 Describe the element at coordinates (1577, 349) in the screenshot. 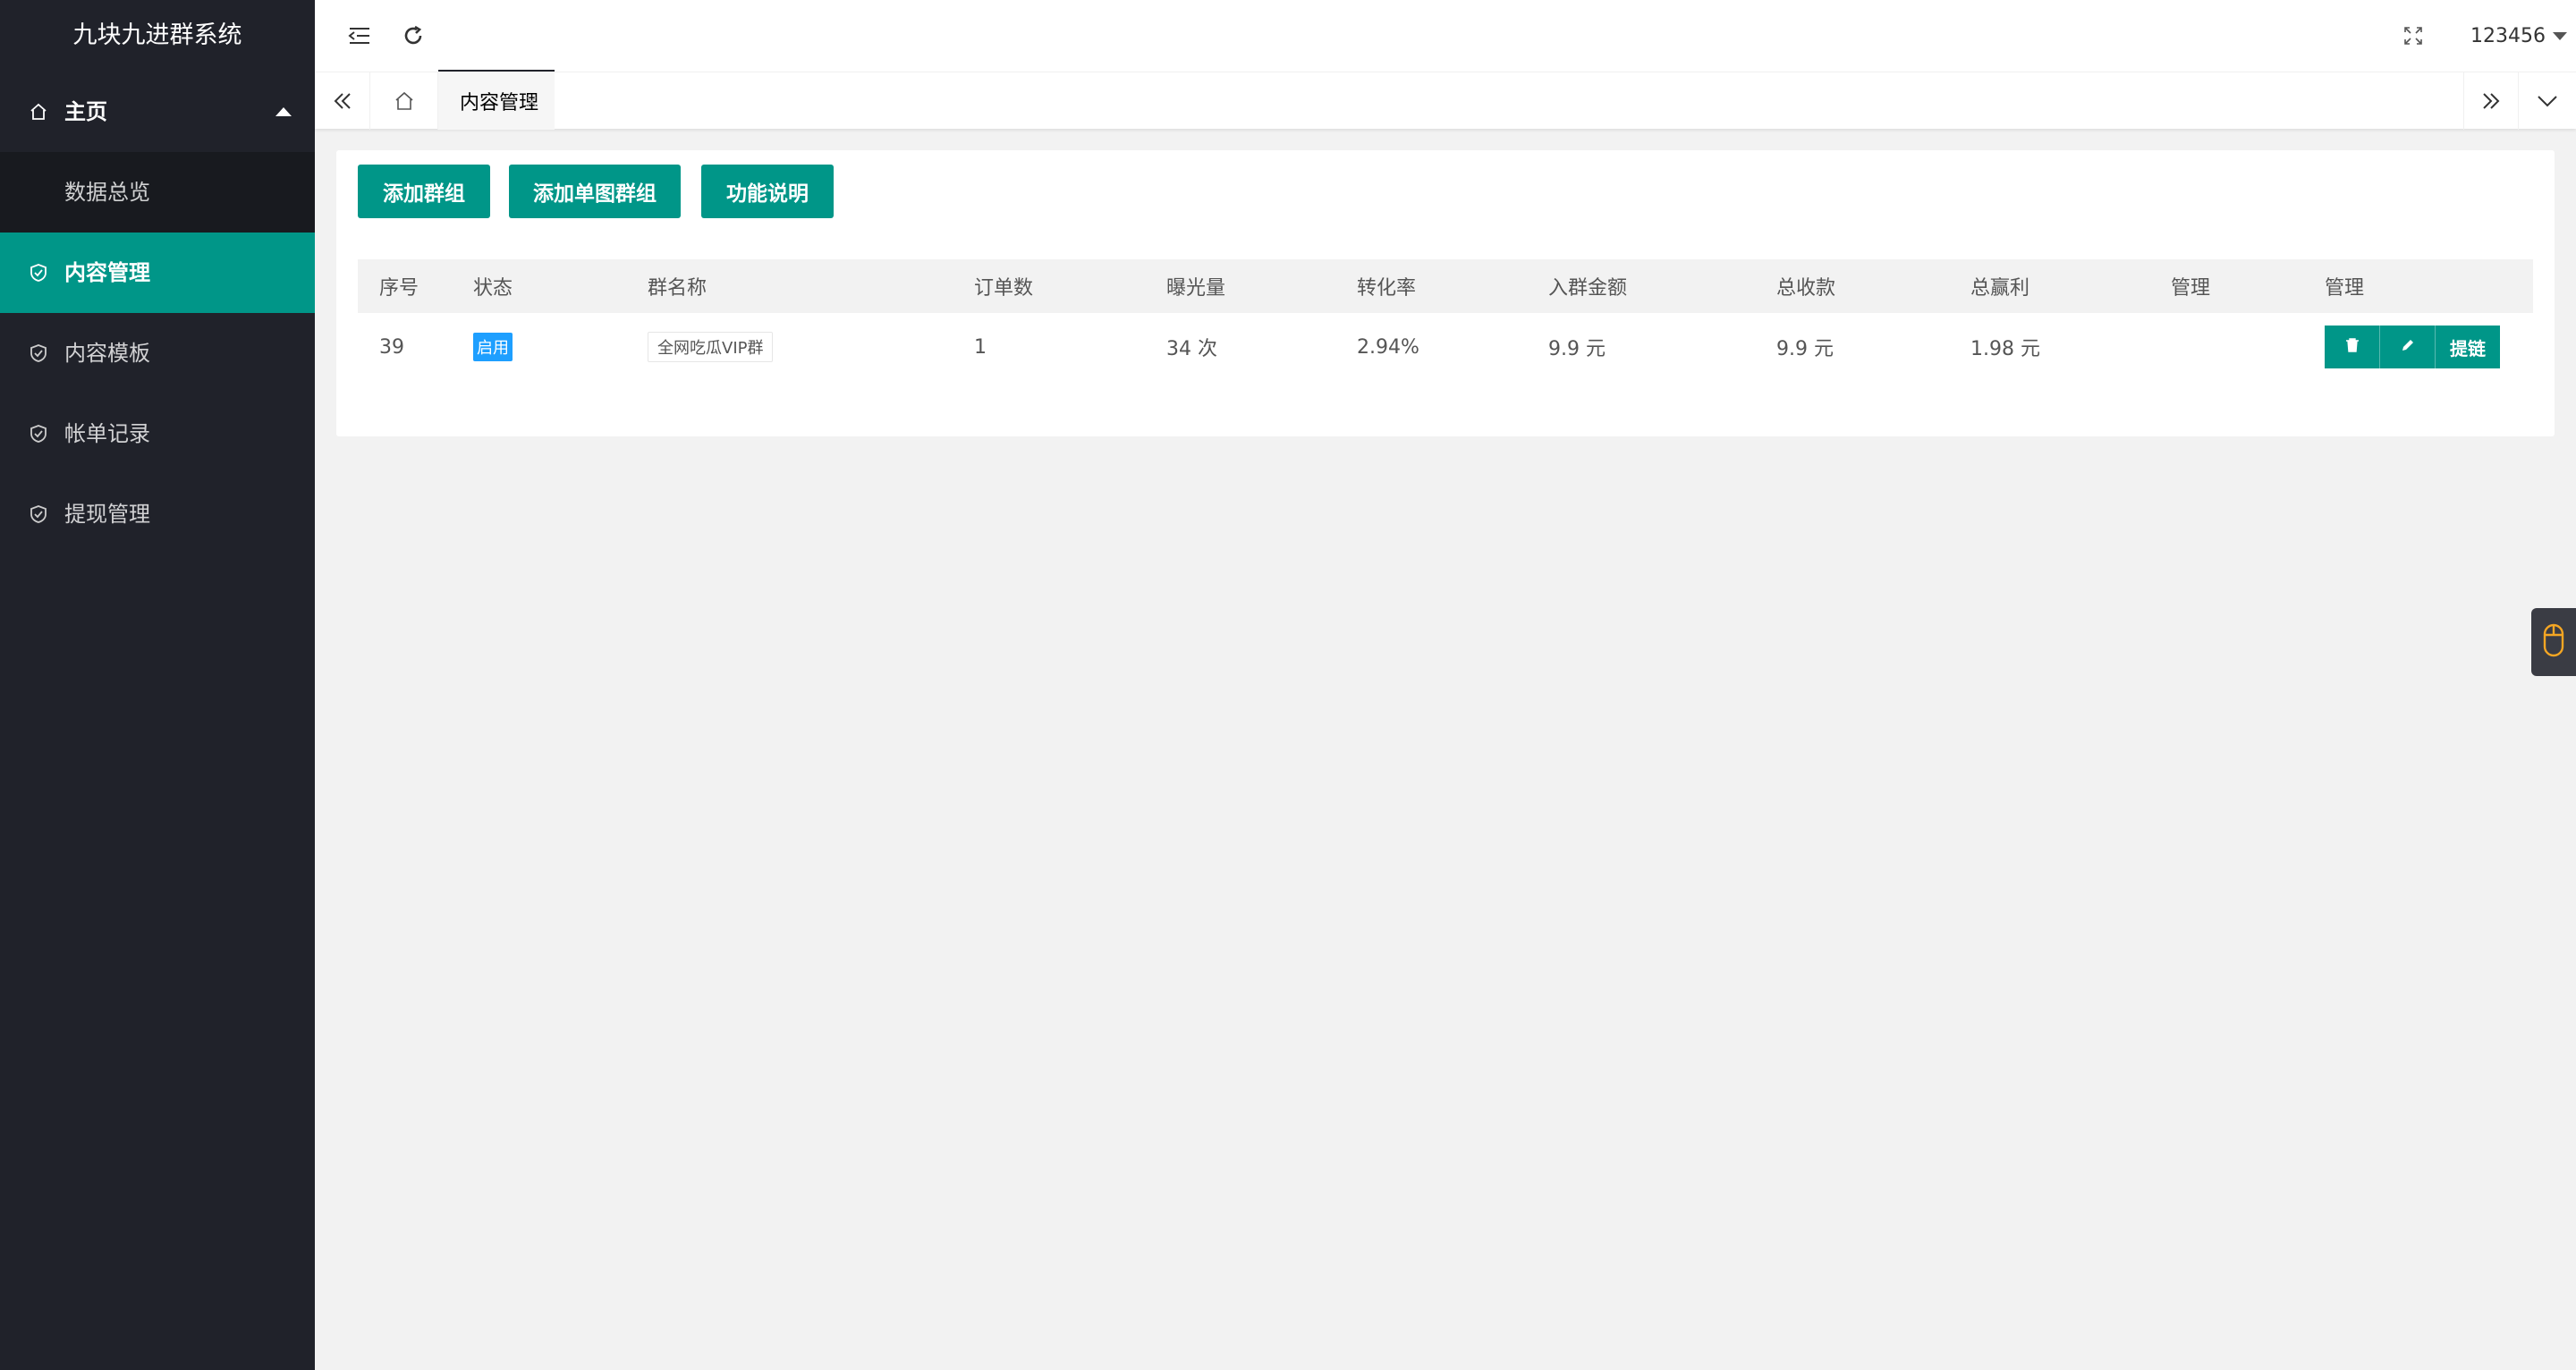

I see `cell-entry-fee: 9.9 元` at that location.